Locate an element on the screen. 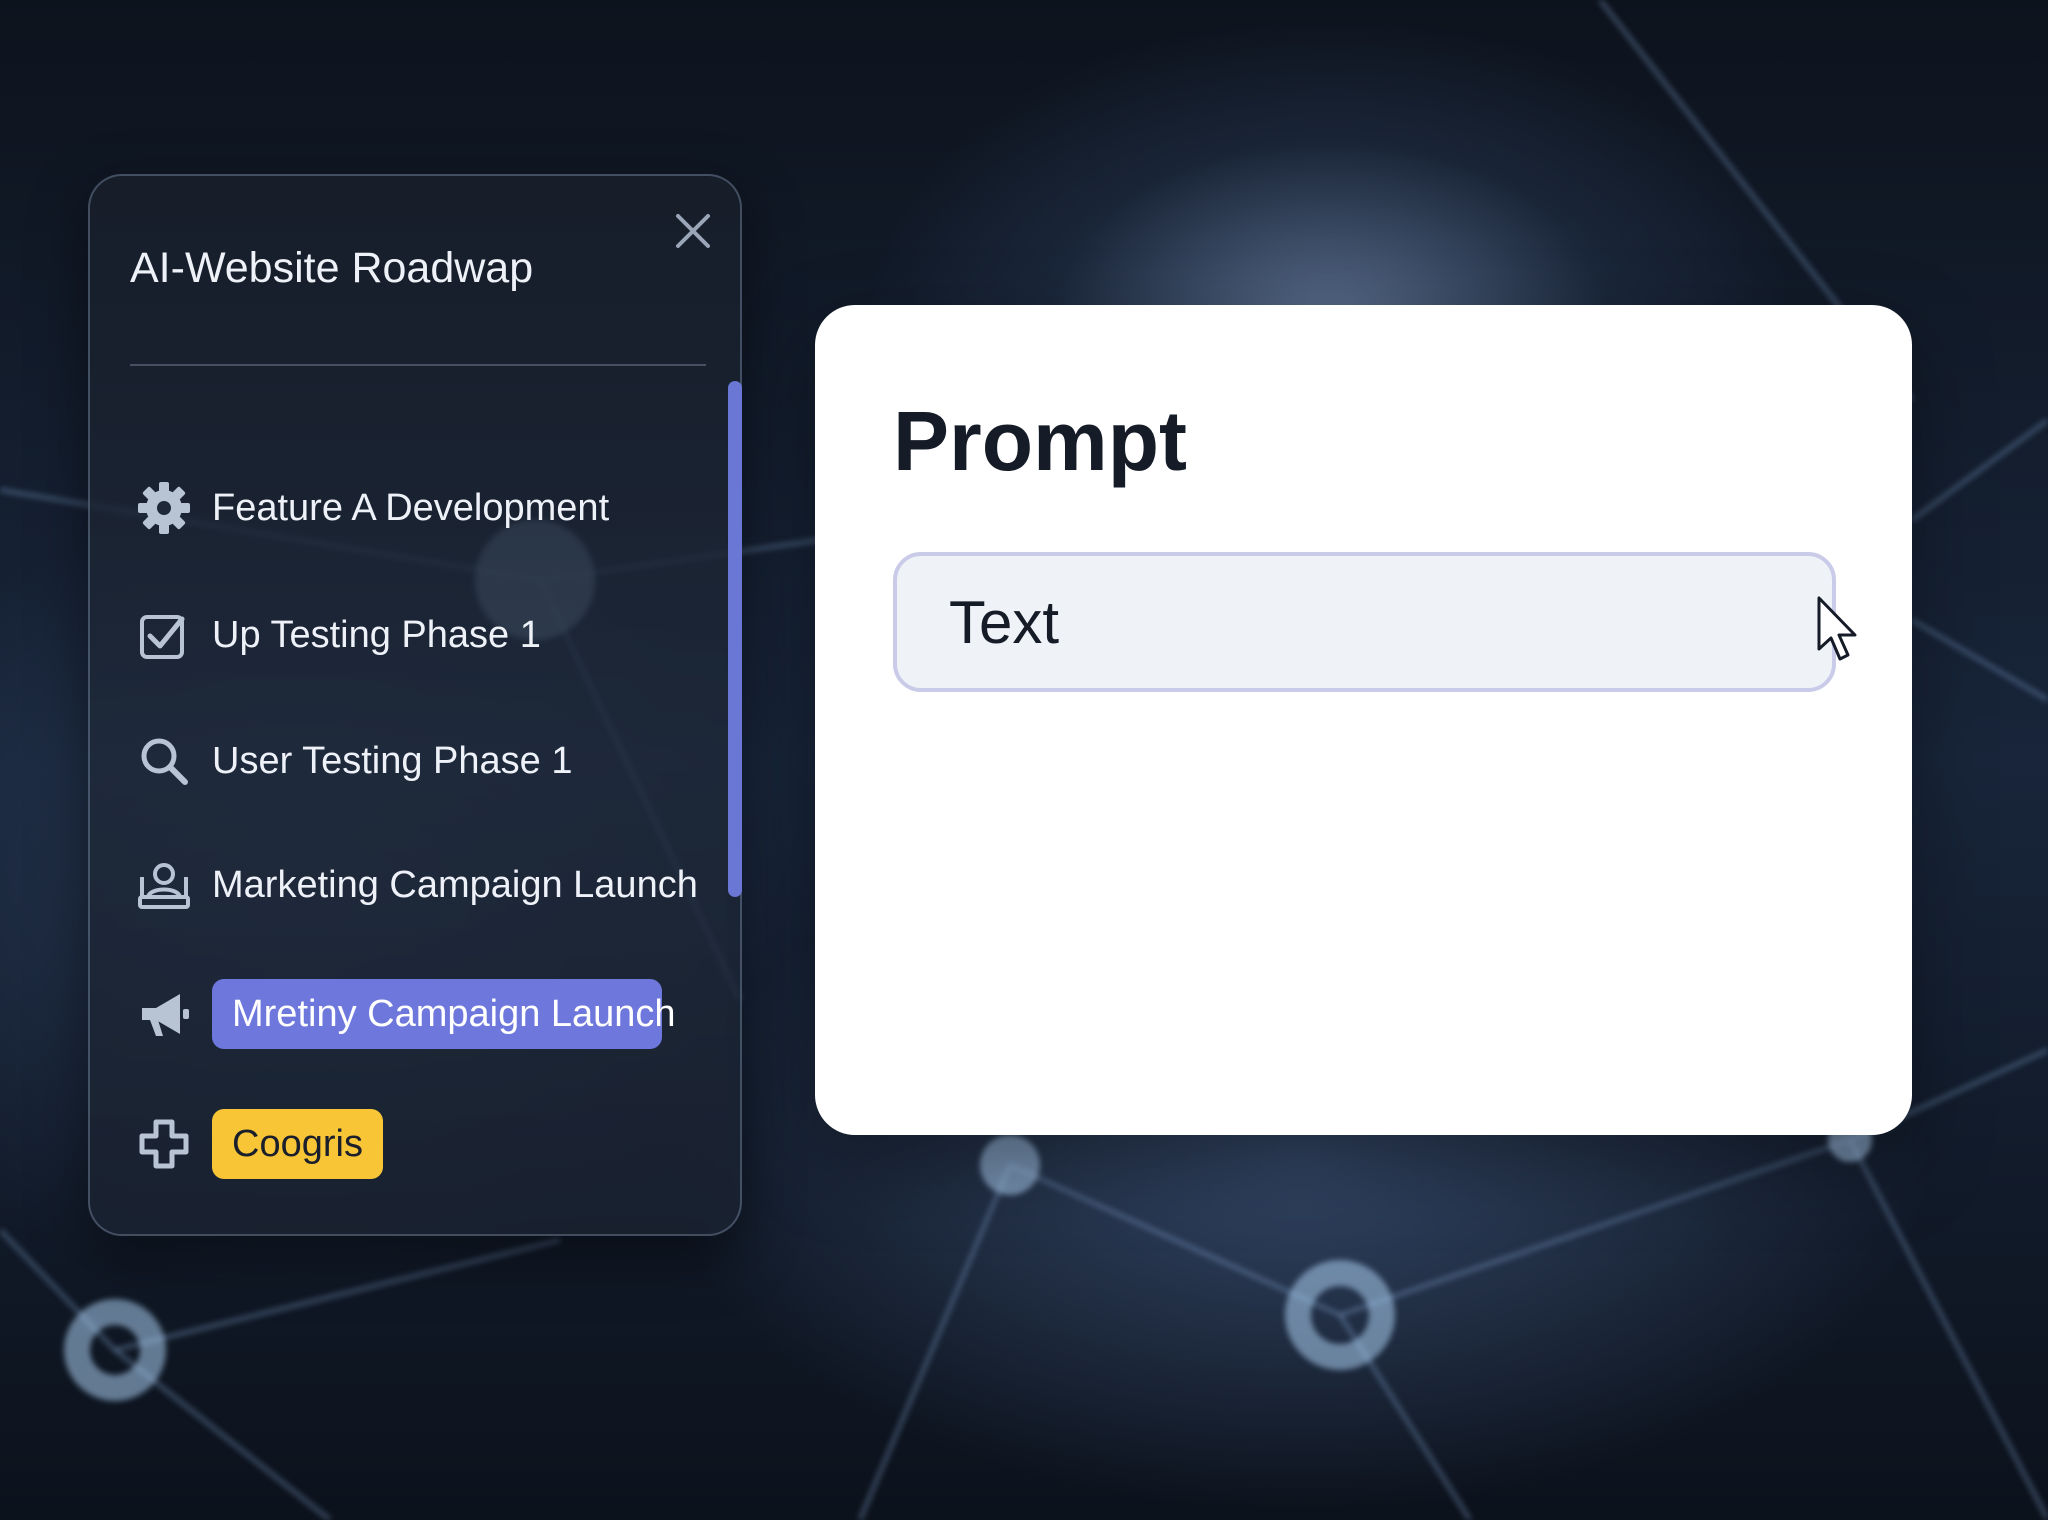  roadmap-item-mretiny-campaign: Mretiny Campaign Launch is located at coordinates (430, 1014).